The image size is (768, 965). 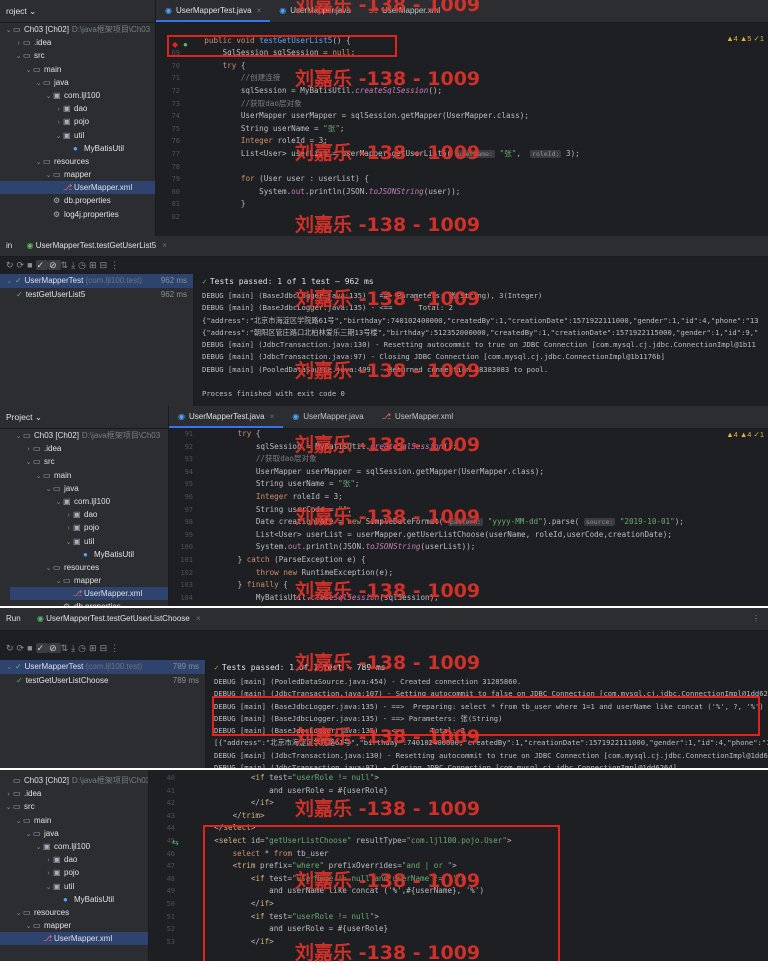 I want to click on tree-item: ⌄ ▣ com.ljl100, so click(x=89, y=501).